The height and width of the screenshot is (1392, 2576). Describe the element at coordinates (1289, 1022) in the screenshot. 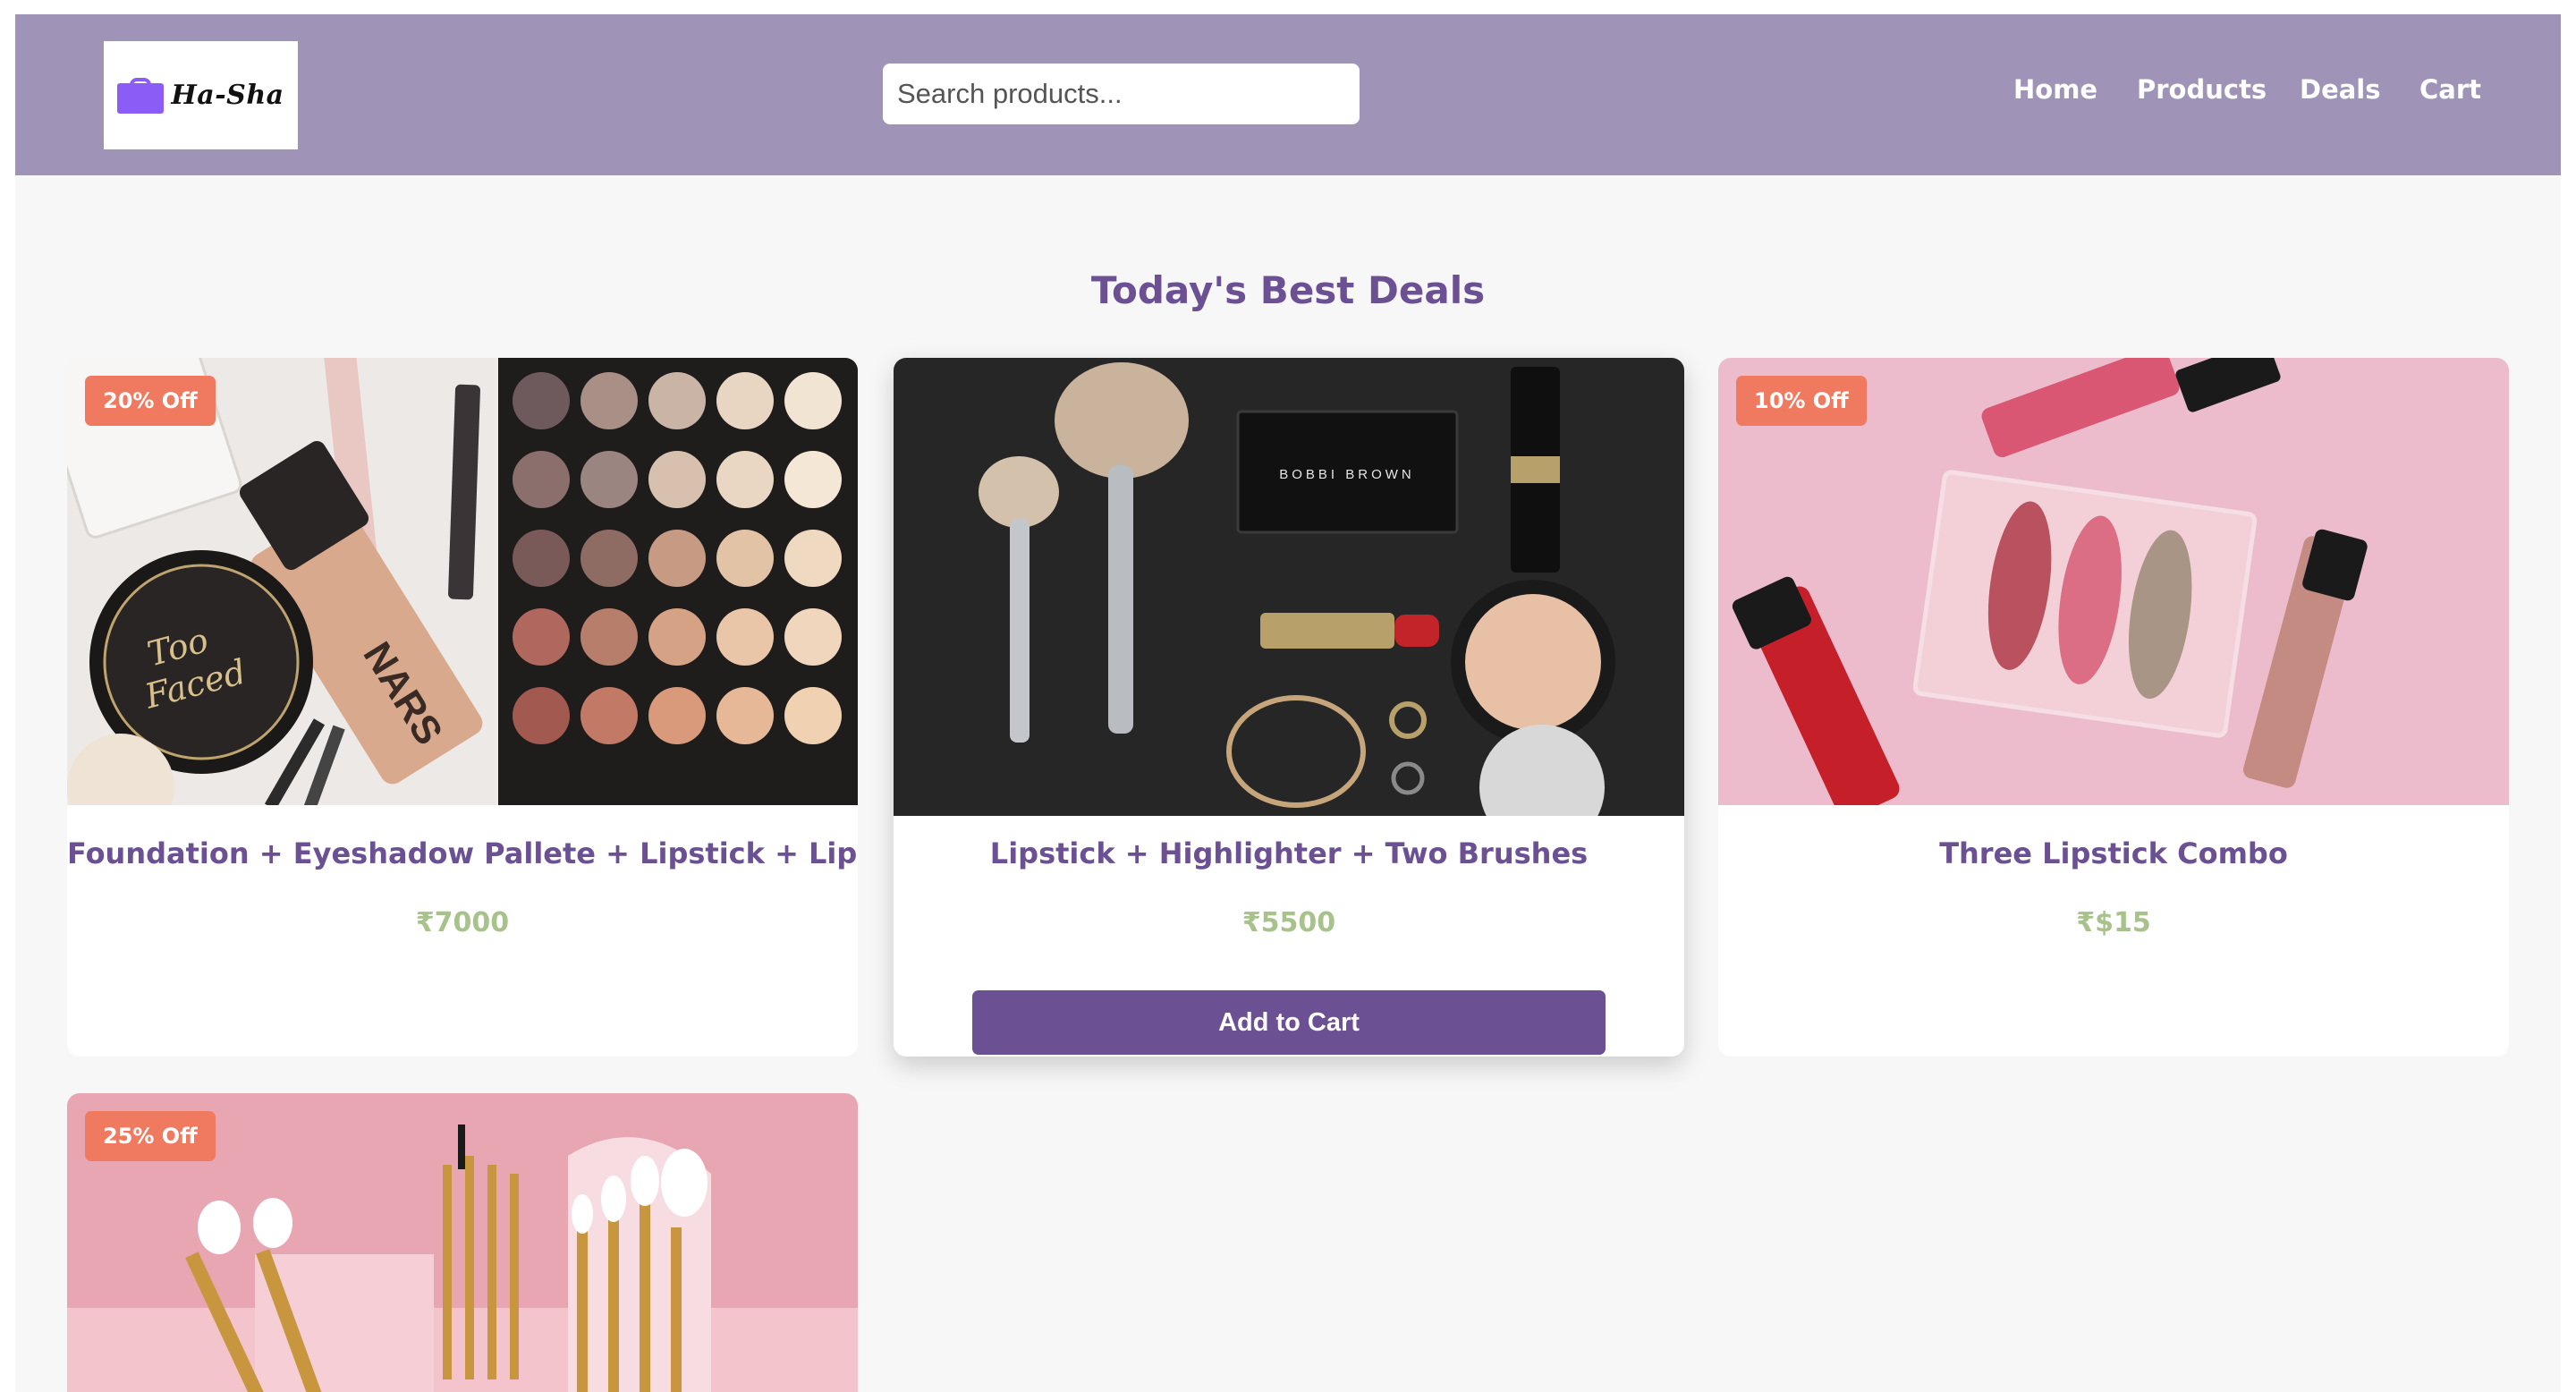

I see `add-to-cart-button: Add to Cart` at that location.